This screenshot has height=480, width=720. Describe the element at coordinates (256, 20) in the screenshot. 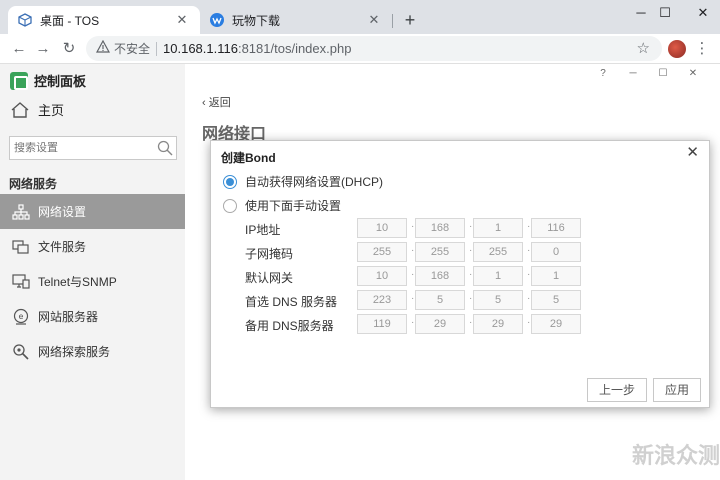

I see `tab-title: 玩物下载` at that location.